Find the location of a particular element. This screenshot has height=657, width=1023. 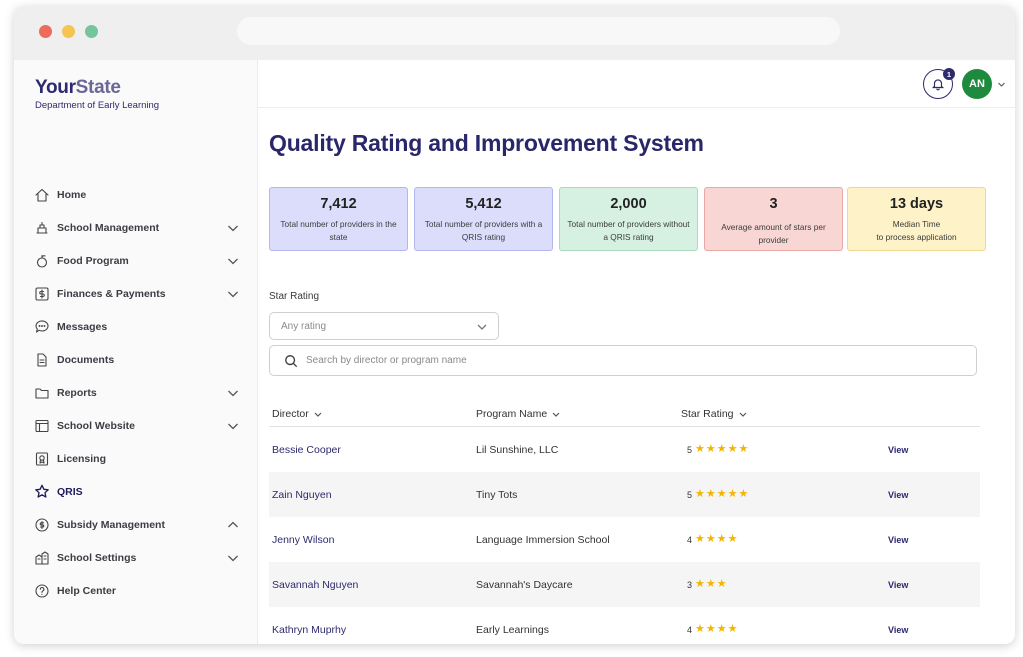

sidebar-item-licensing: Licensing is located at coordinates (136, 458).